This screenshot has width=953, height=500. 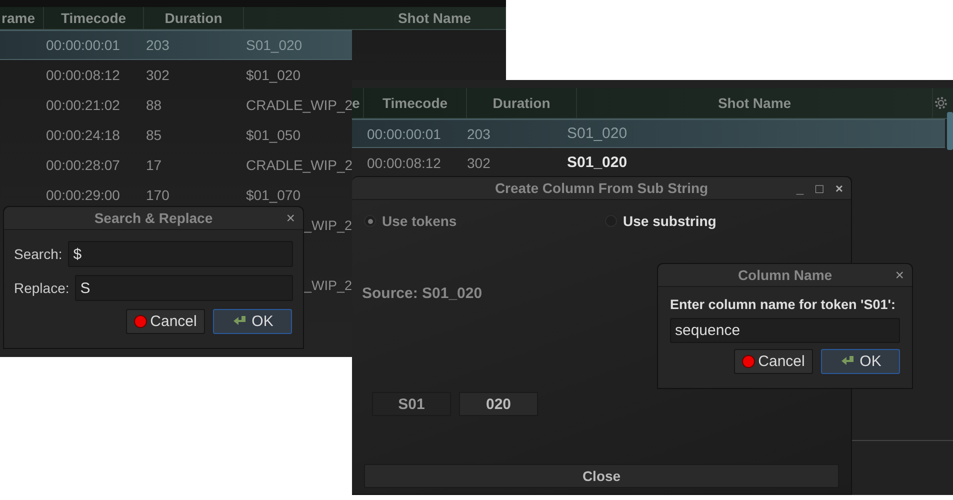 What do you see at coordinates (484, 221) in the screenshot?
I see `radio-option: Use tokens` at bounding box center [484, 221].